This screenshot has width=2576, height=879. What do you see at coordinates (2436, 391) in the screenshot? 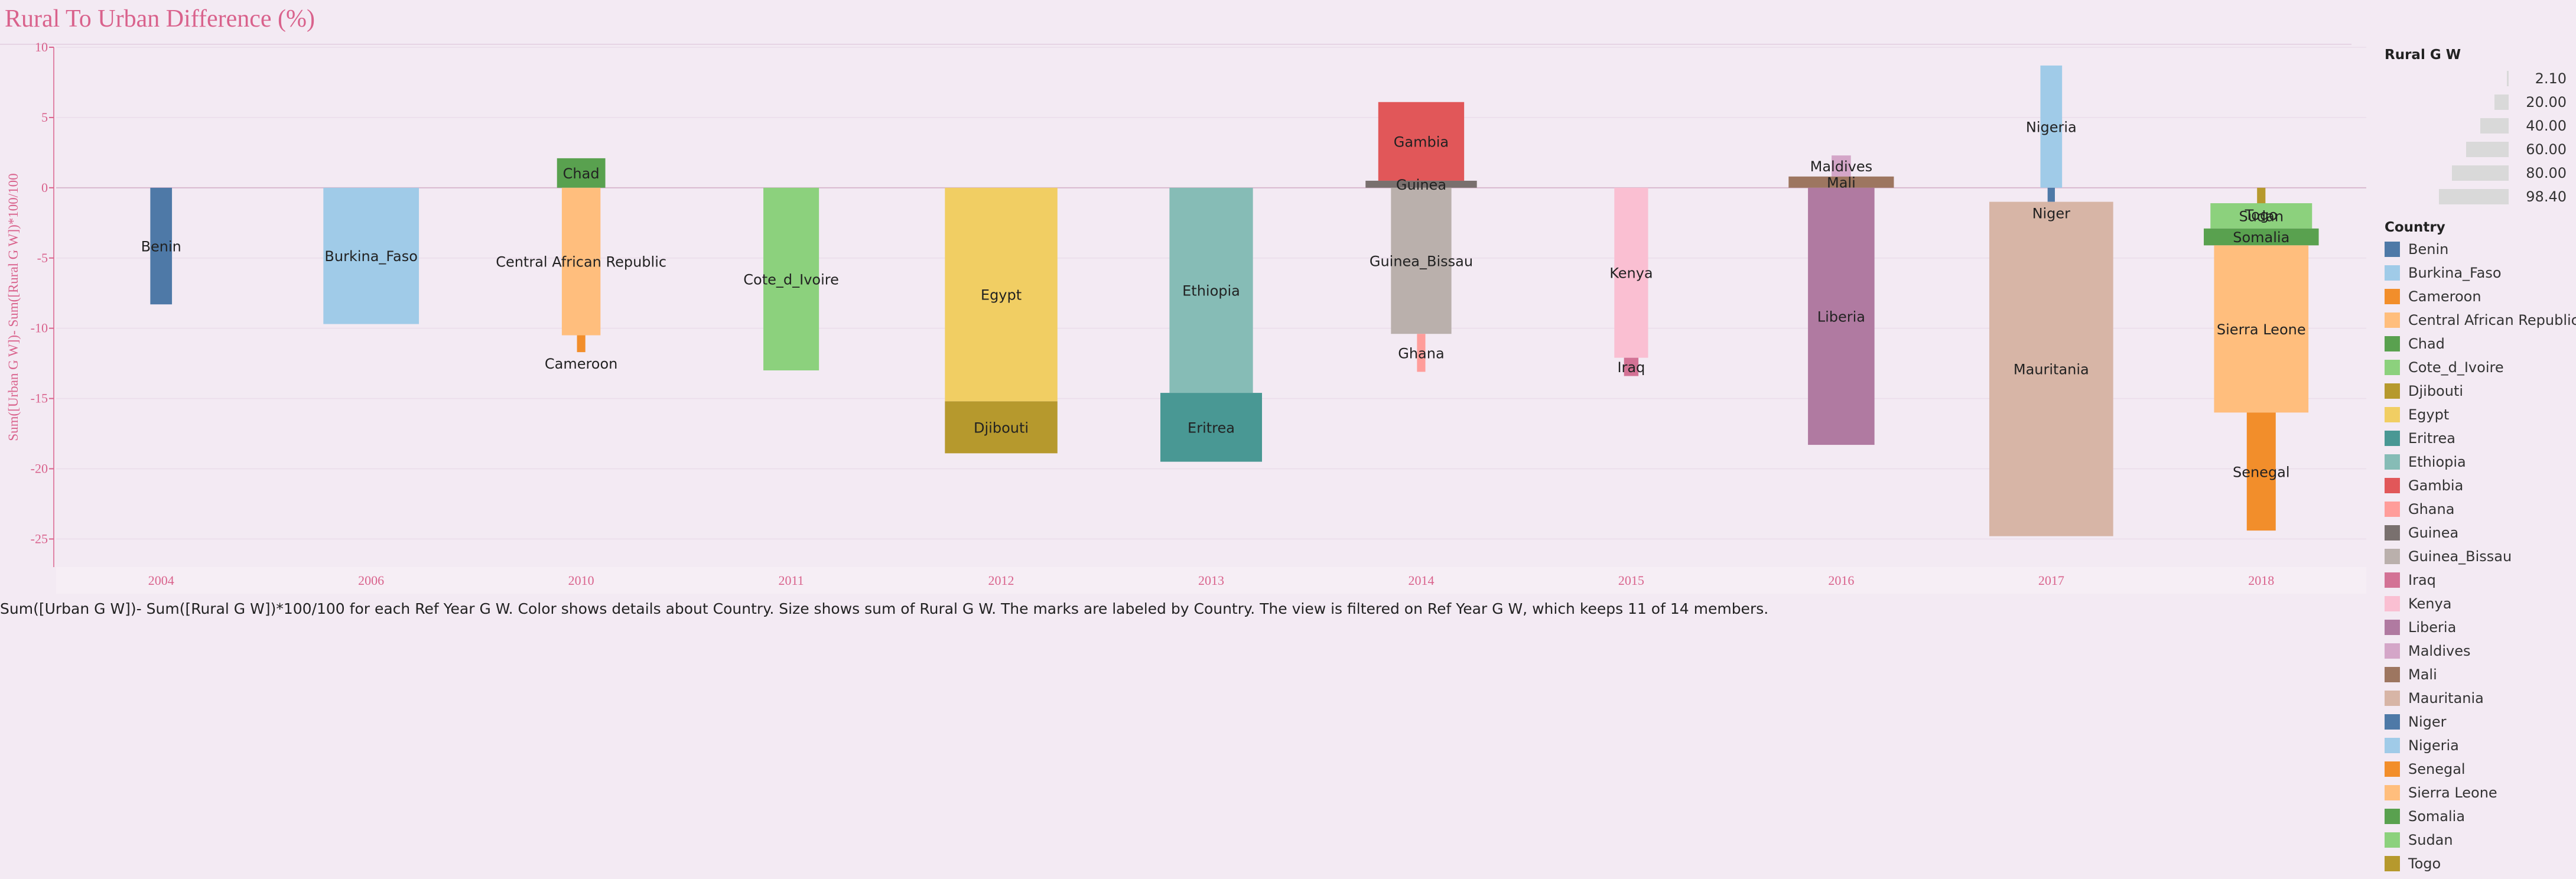
I see `color-legend-label: Djibouti` at bounding box center [2436, 391].